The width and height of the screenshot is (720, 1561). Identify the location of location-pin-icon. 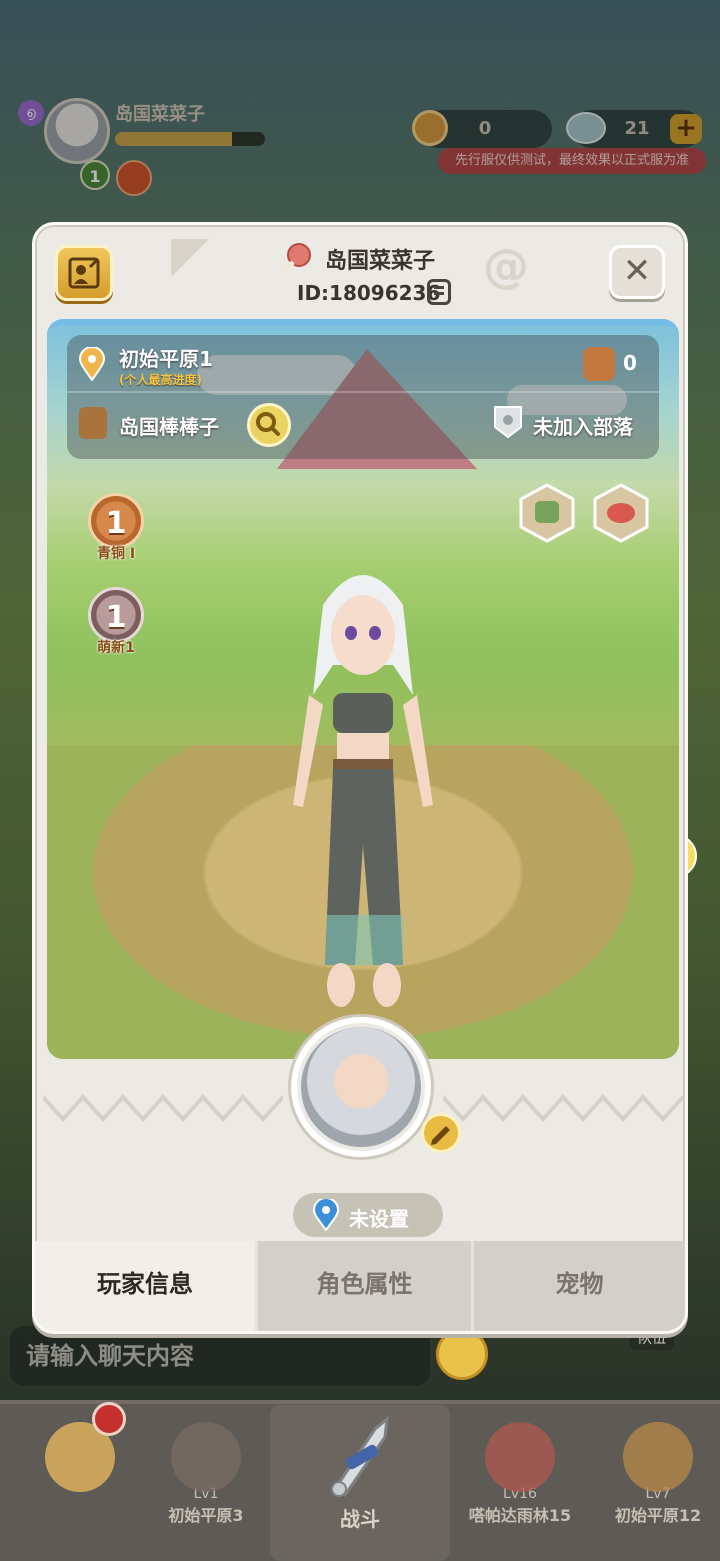
(92, 364).